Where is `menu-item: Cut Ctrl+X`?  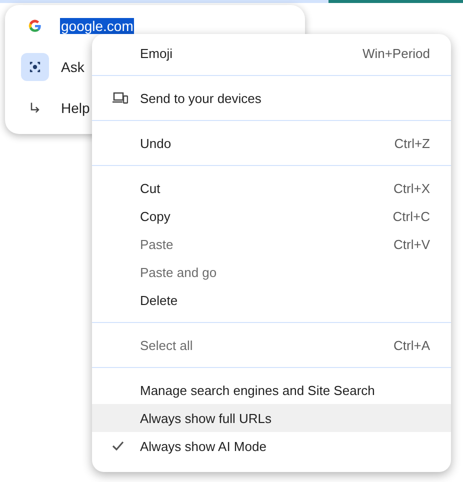 menu-item: Cut Ctrl+X is located at coordinates (271, 188).